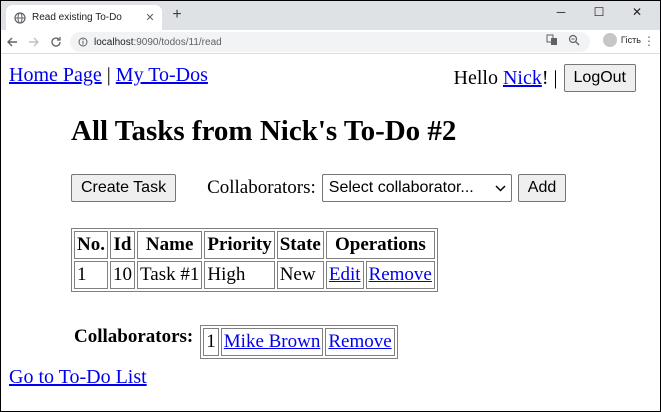 This screenshot has height=412, width=661. I want to click on cell-state: New, so click(300, 275).